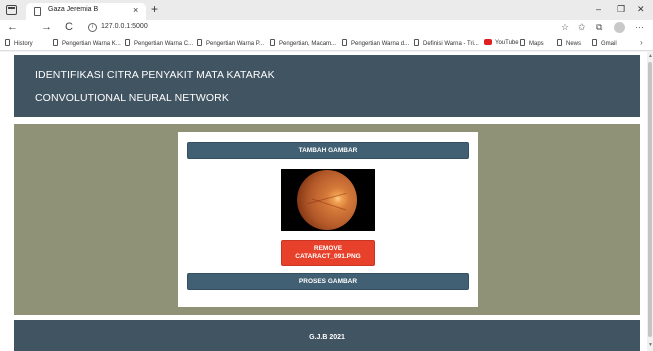 This screenshot has width=653, height=351. Describe the element at coordinates (650, 56) in the screenshot. I see `scroll-up-icon: ▲` at that location.